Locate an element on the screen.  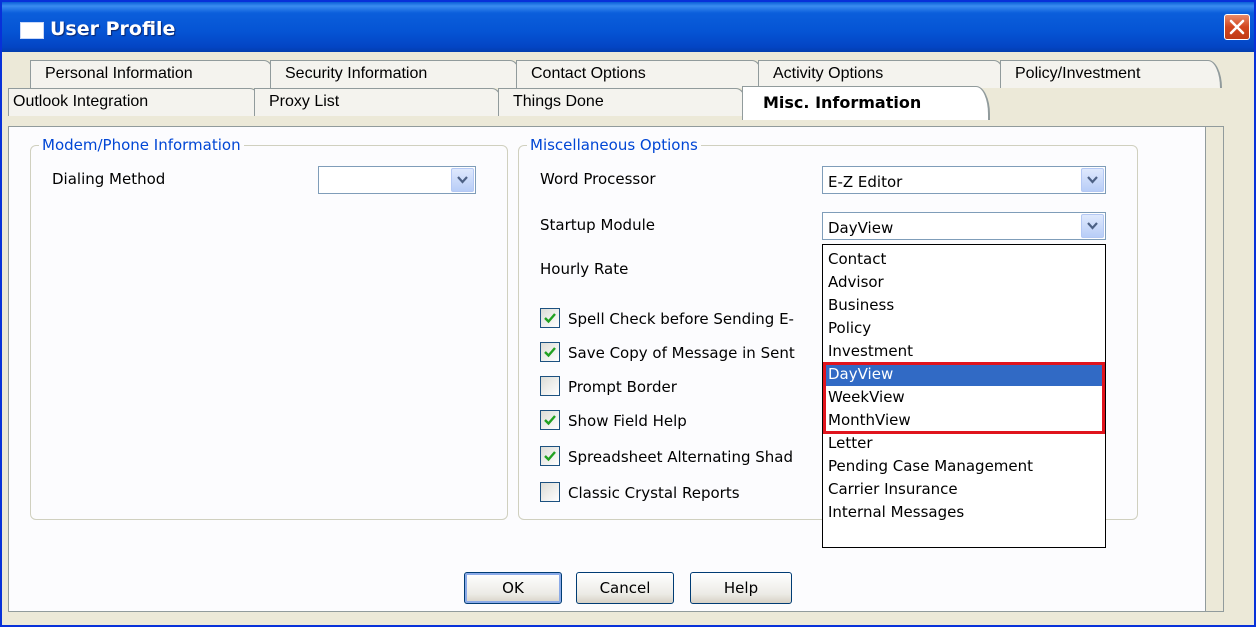
show-field-help-checkbox is located at coordinates (550, 420).